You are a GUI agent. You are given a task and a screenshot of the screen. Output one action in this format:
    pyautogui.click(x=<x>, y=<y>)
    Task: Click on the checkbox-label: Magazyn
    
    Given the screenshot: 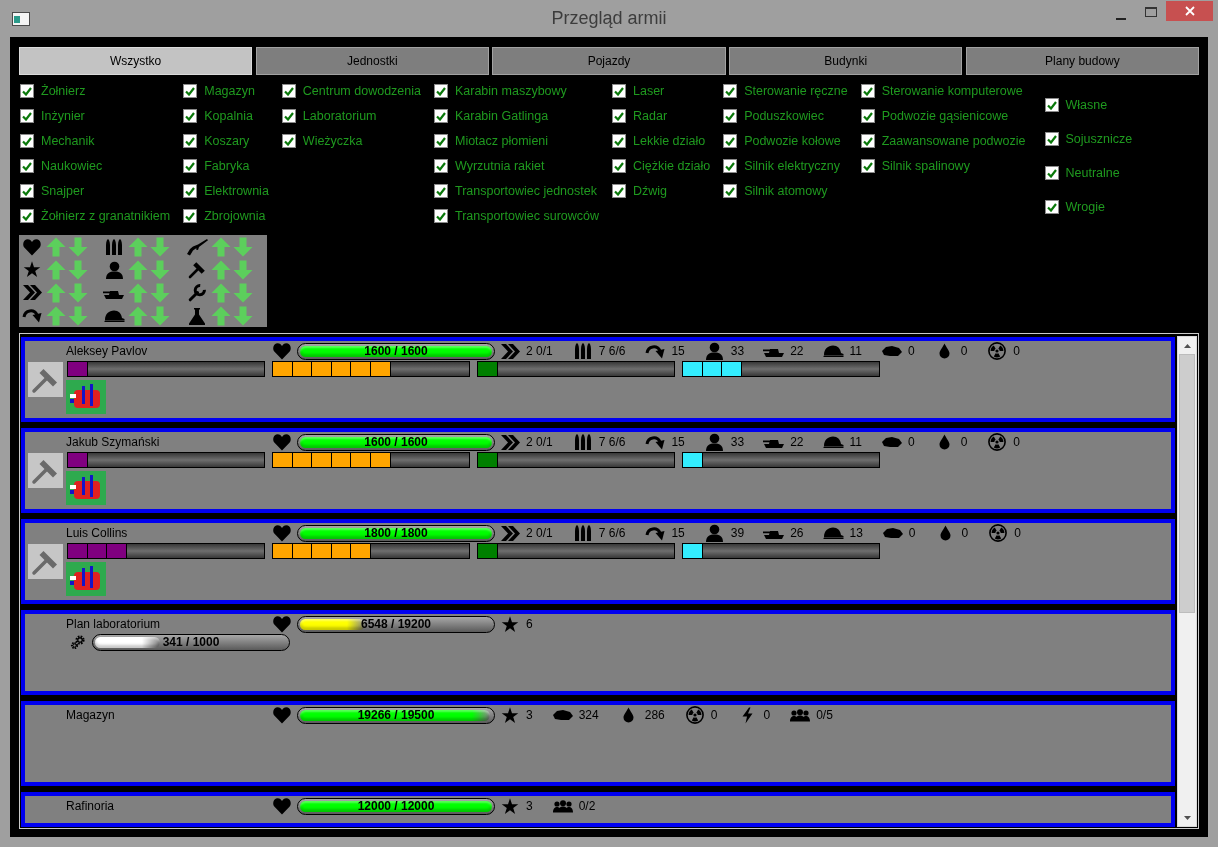 What is the action you would take?
    pyautogui.click(x=229, y=91)
    